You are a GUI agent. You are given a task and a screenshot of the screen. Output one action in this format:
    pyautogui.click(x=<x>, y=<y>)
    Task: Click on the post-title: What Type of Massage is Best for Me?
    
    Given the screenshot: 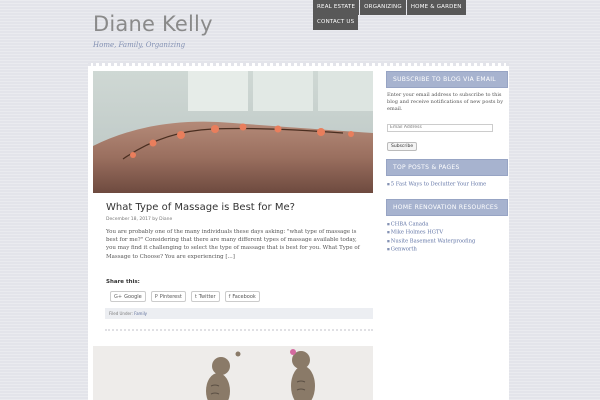 What is the action you would take?
    pyautogui.click(x=200, y=207)
    